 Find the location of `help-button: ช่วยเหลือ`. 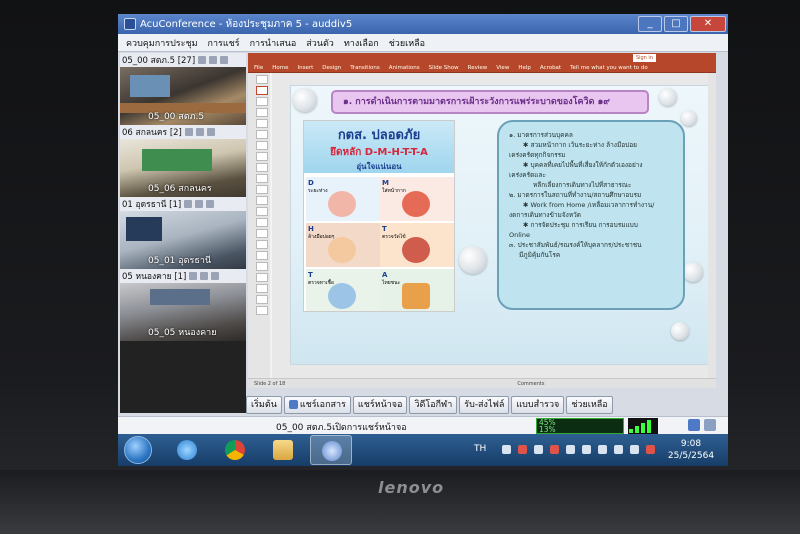

help-button: ช่วยเหลือ is located at coordinates (589, 405).